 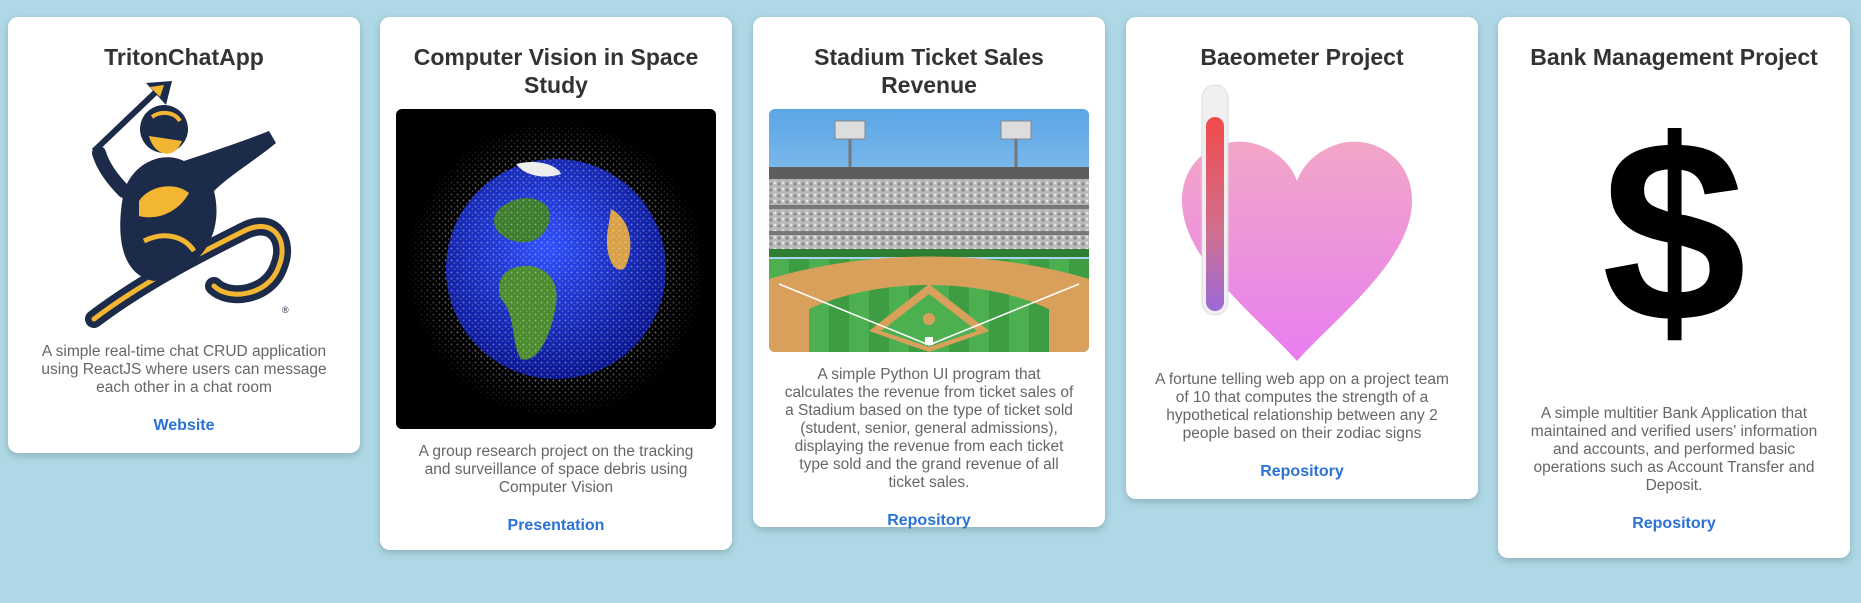 I want to click on card-title: Stadium Ticket Sales Revenue, so click(x=929, y=71).